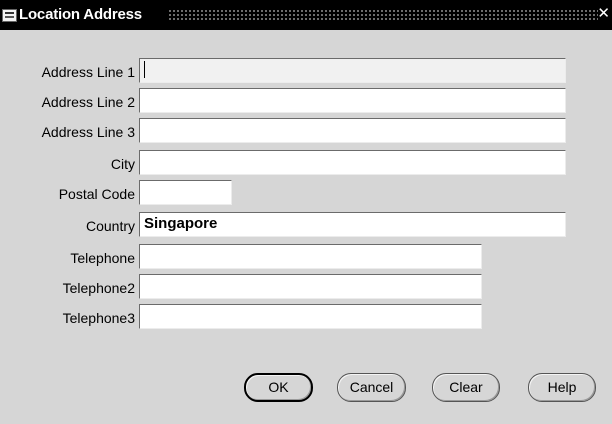  Describe the element at coordinates (352, 162) in the screenshot. I see `city-field` at that location.